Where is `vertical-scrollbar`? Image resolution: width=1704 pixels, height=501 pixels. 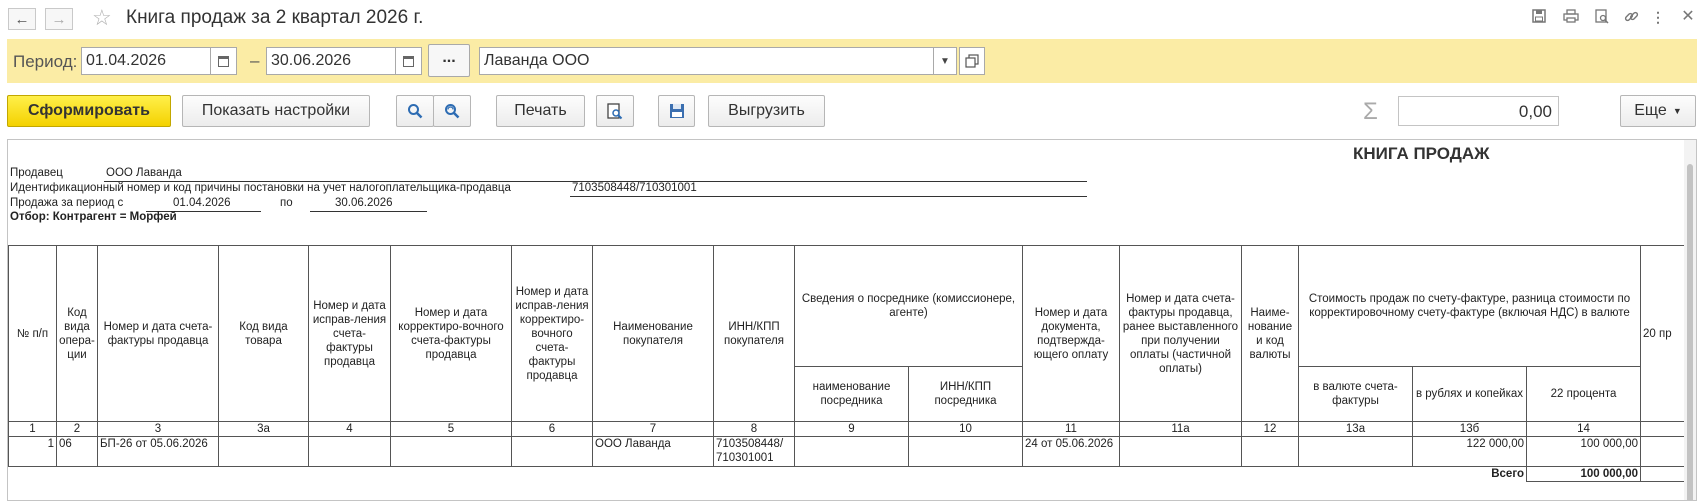 vertical-scrollbar is located at coordinates (1690, 320).